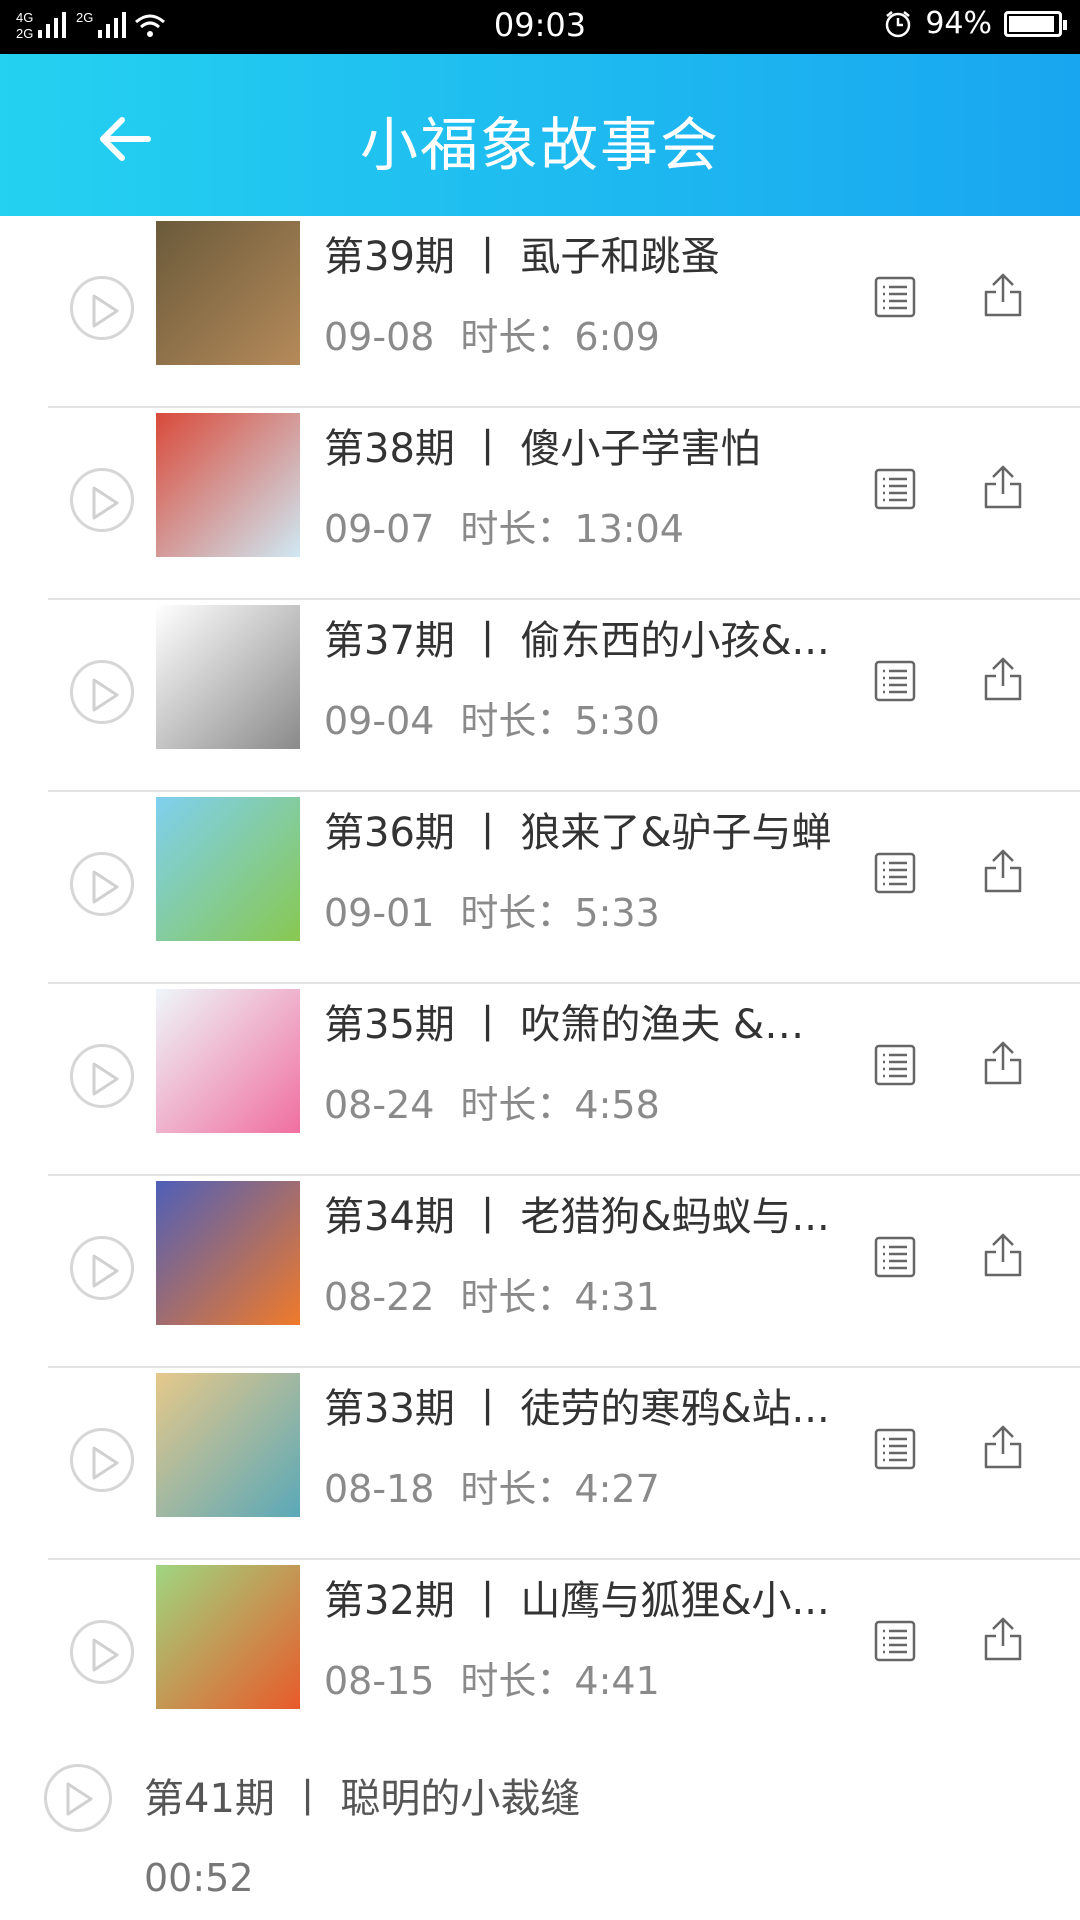  Describe the element at coordinates (560, 337) in the screenshot. I see `episode-duration: 时长：6:09` at that location.